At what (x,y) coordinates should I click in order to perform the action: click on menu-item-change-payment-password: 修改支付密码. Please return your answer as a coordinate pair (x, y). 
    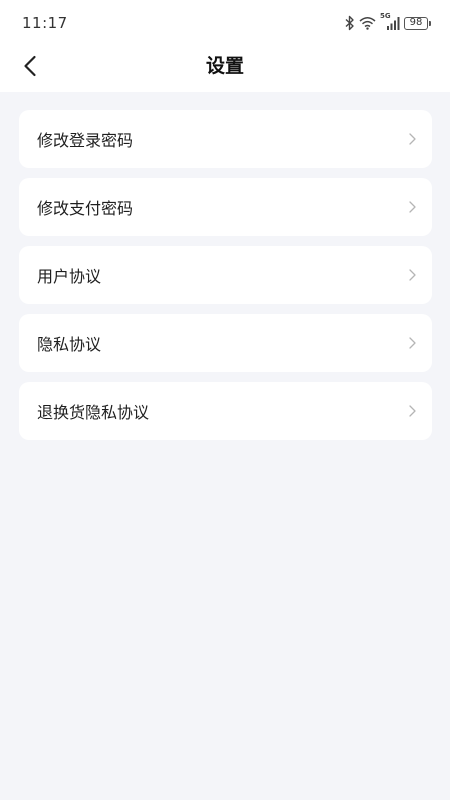
    Looking at the image, I should click on (225, 207).